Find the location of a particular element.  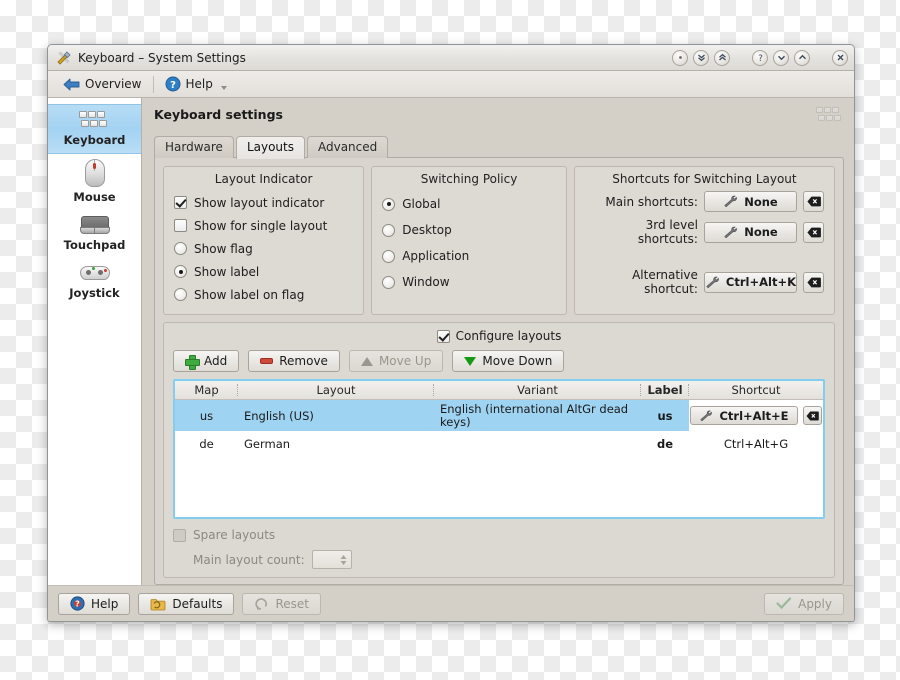

column-header-layout: Layout is located at coordinates (336, 390).